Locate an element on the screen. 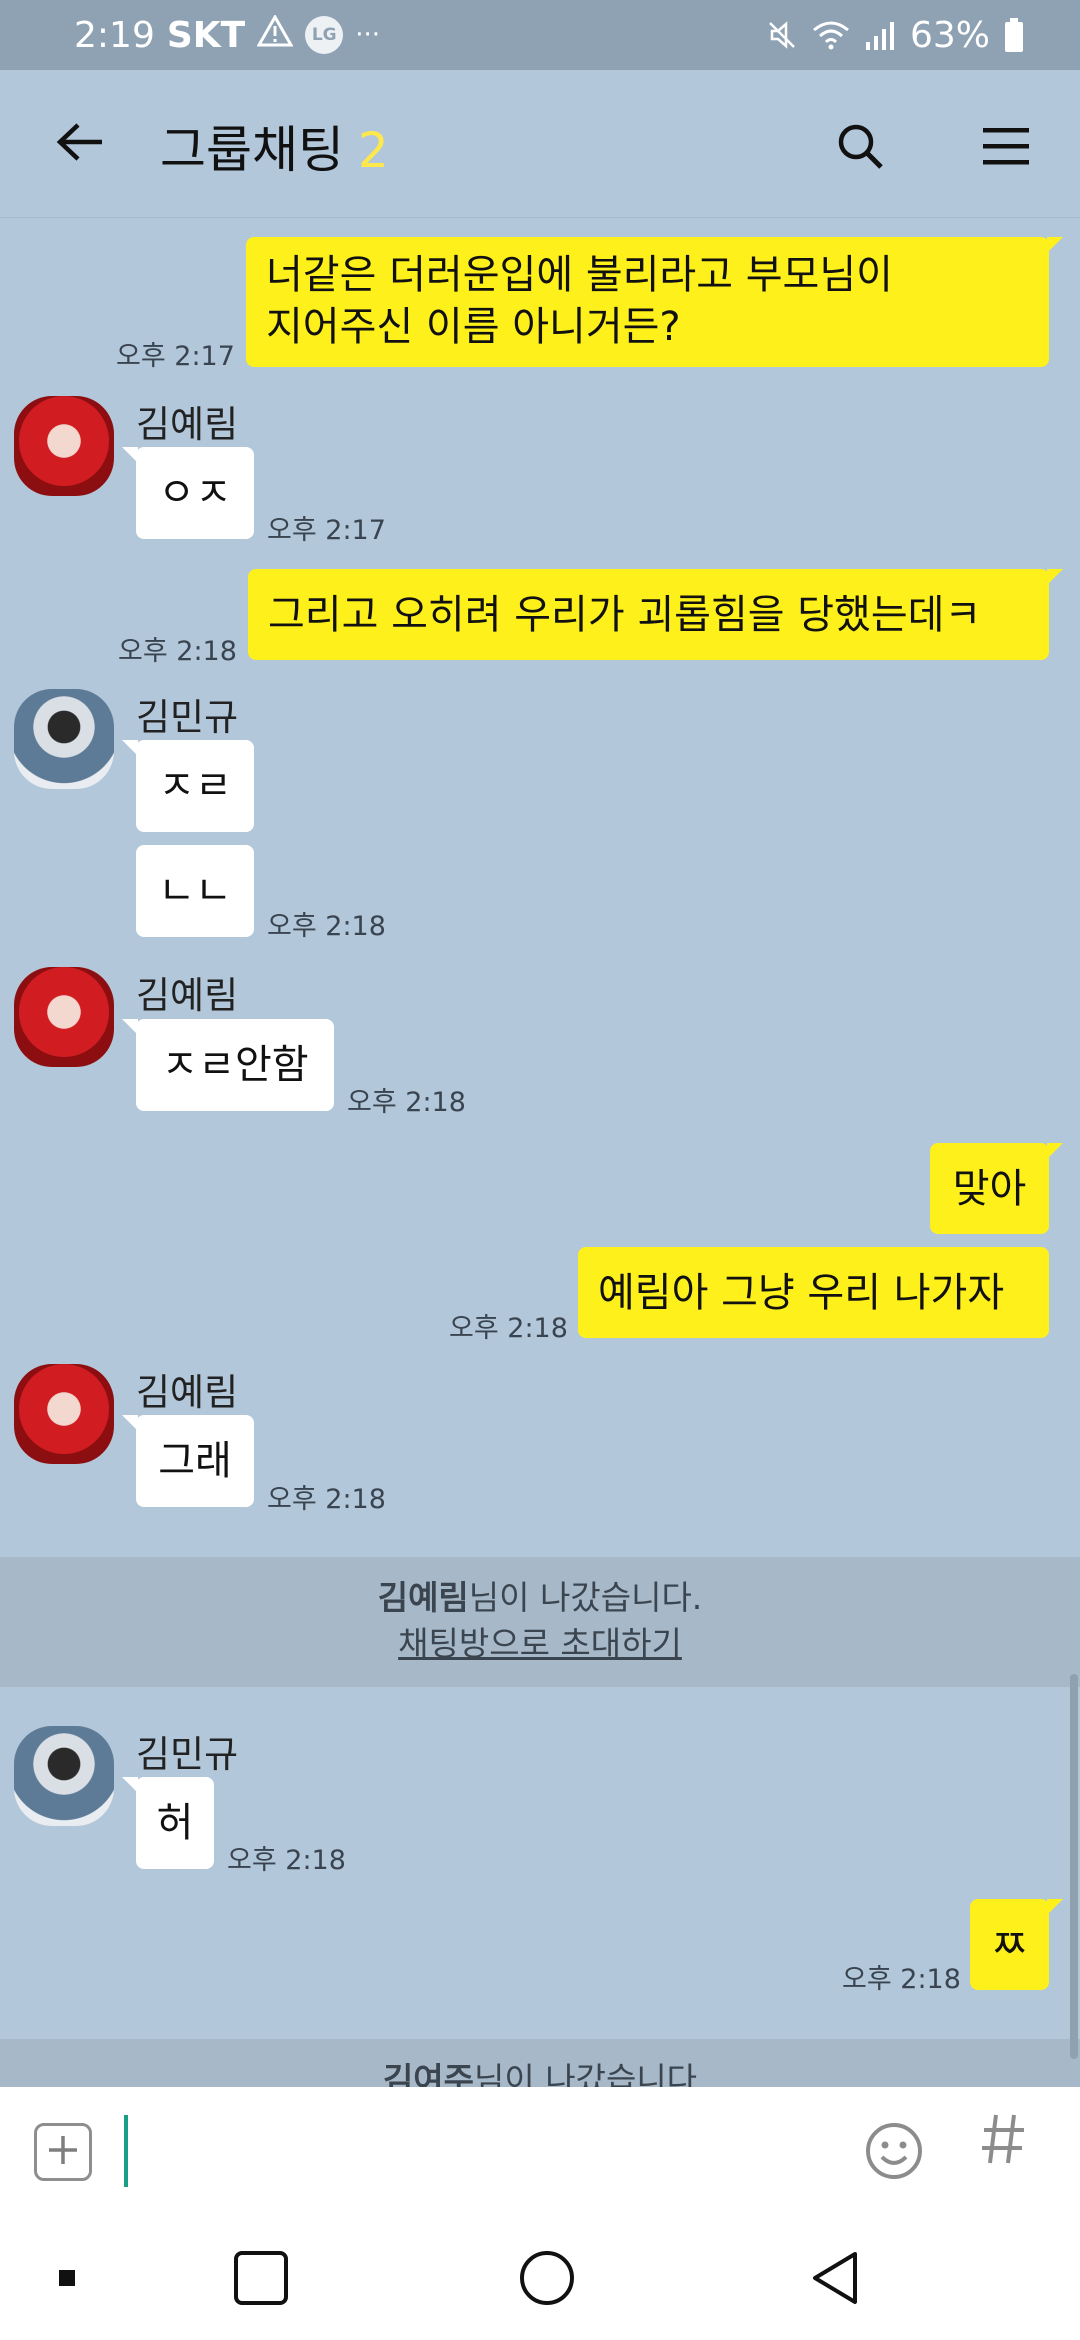  more-notifications-icon: ··· is located at coordinates (368, 35).